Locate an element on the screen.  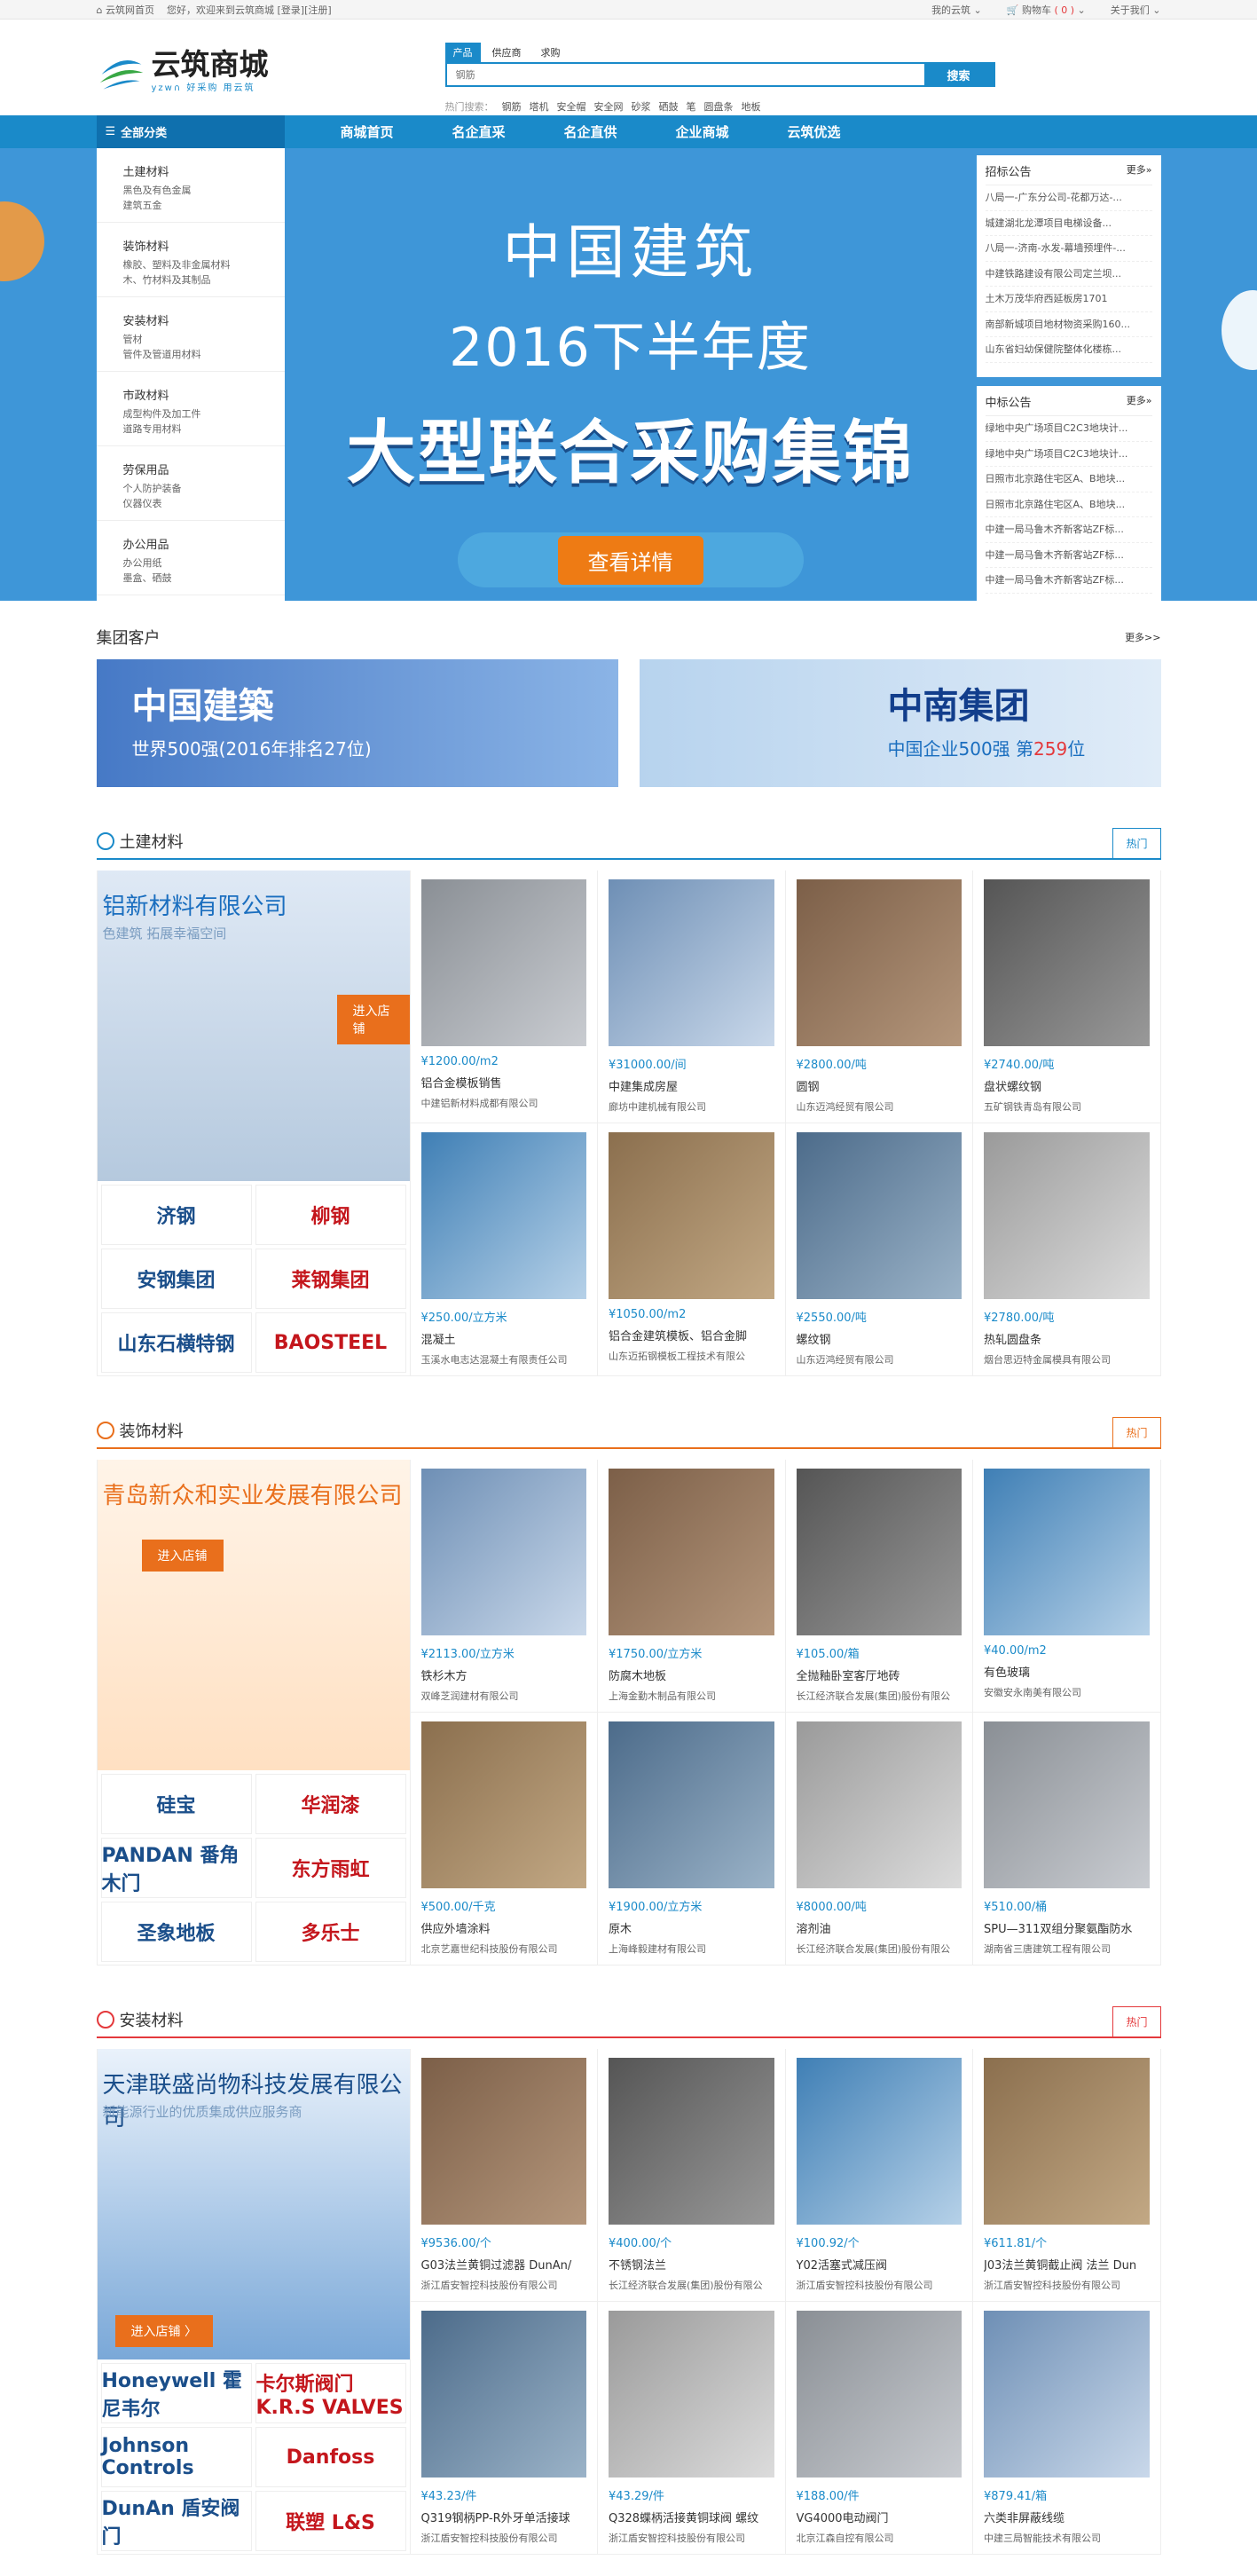
product-name: Q328蝶柄活接黄铜球阀 螺纹 is located at coordinates (691, 2517).